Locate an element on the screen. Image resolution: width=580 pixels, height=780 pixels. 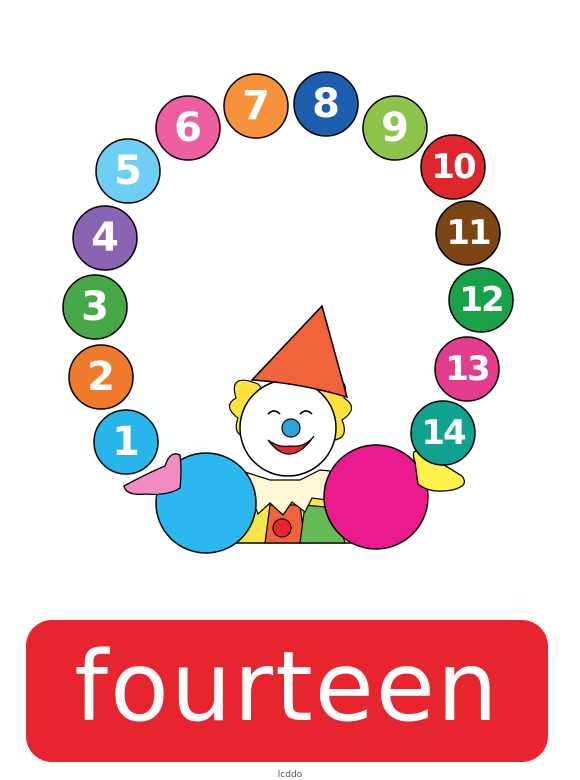
number-ball-3: 3 is located at coordinates (95, 307).